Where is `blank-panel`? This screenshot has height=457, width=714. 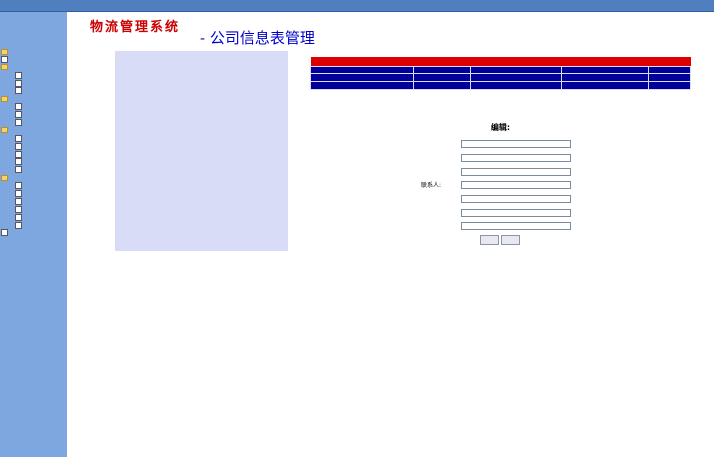 blank-panel is located at coordinates (201, 151).